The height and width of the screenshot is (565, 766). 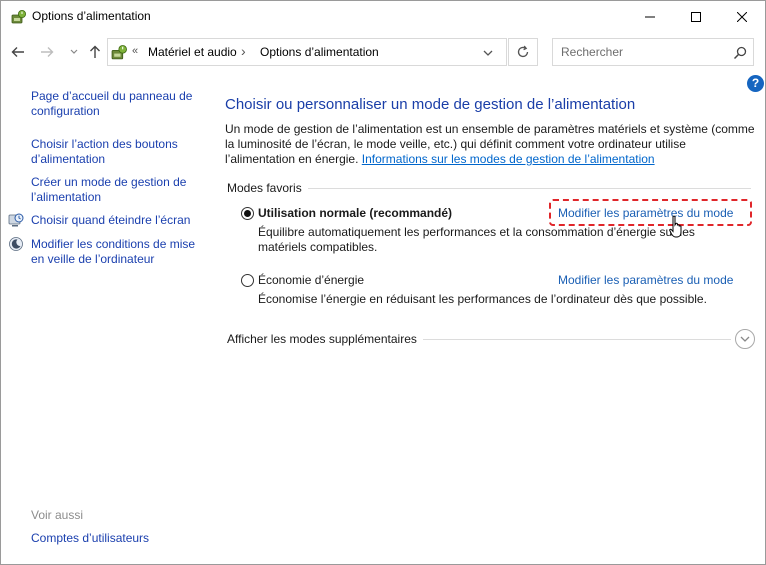 I want to click on display-clock-icon, so click(x=16, y=220).